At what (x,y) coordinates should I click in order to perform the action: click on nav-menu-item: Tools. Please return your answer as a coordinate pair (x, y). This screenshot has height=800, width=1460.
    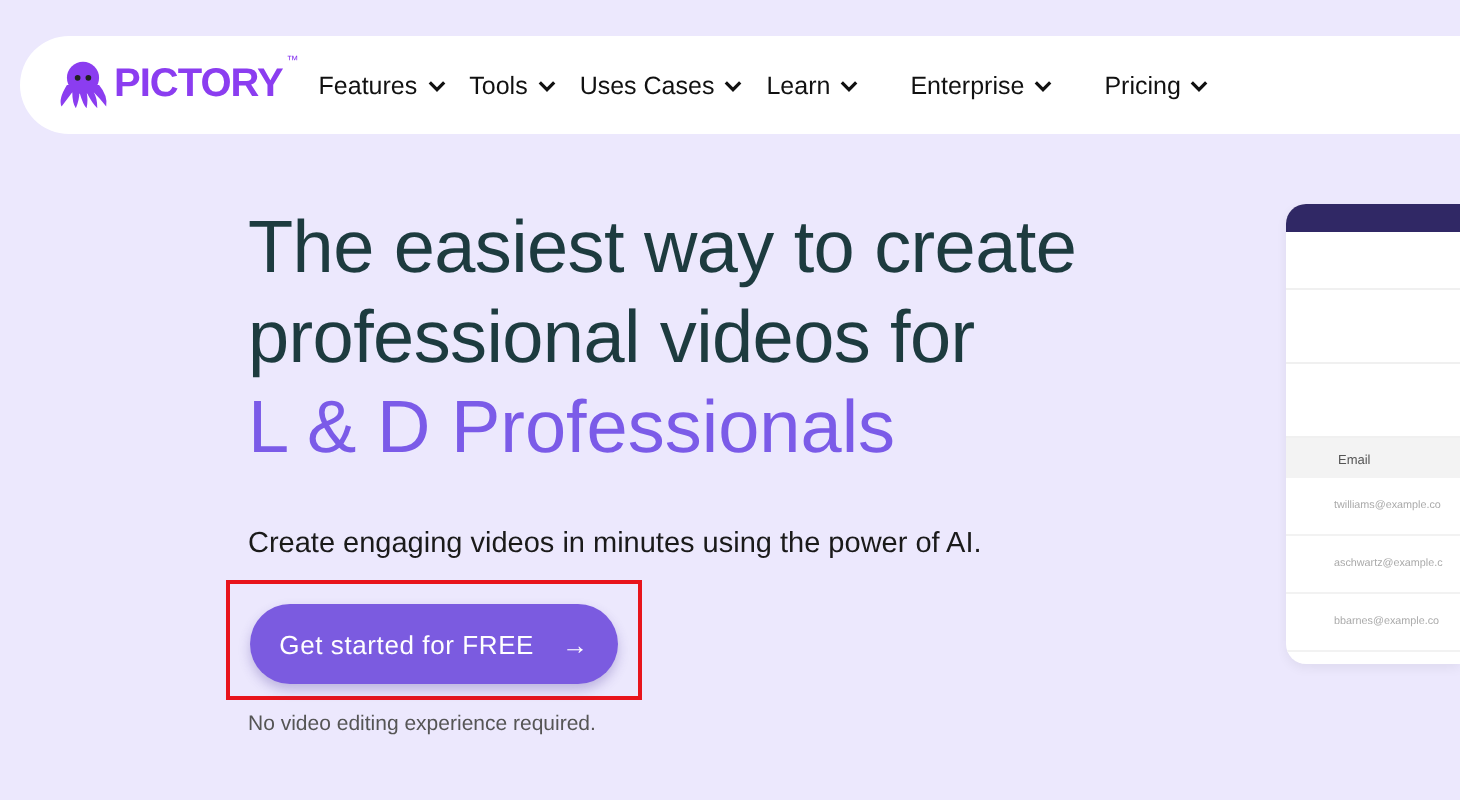
    Looking at the image, I should click on (512, 85).